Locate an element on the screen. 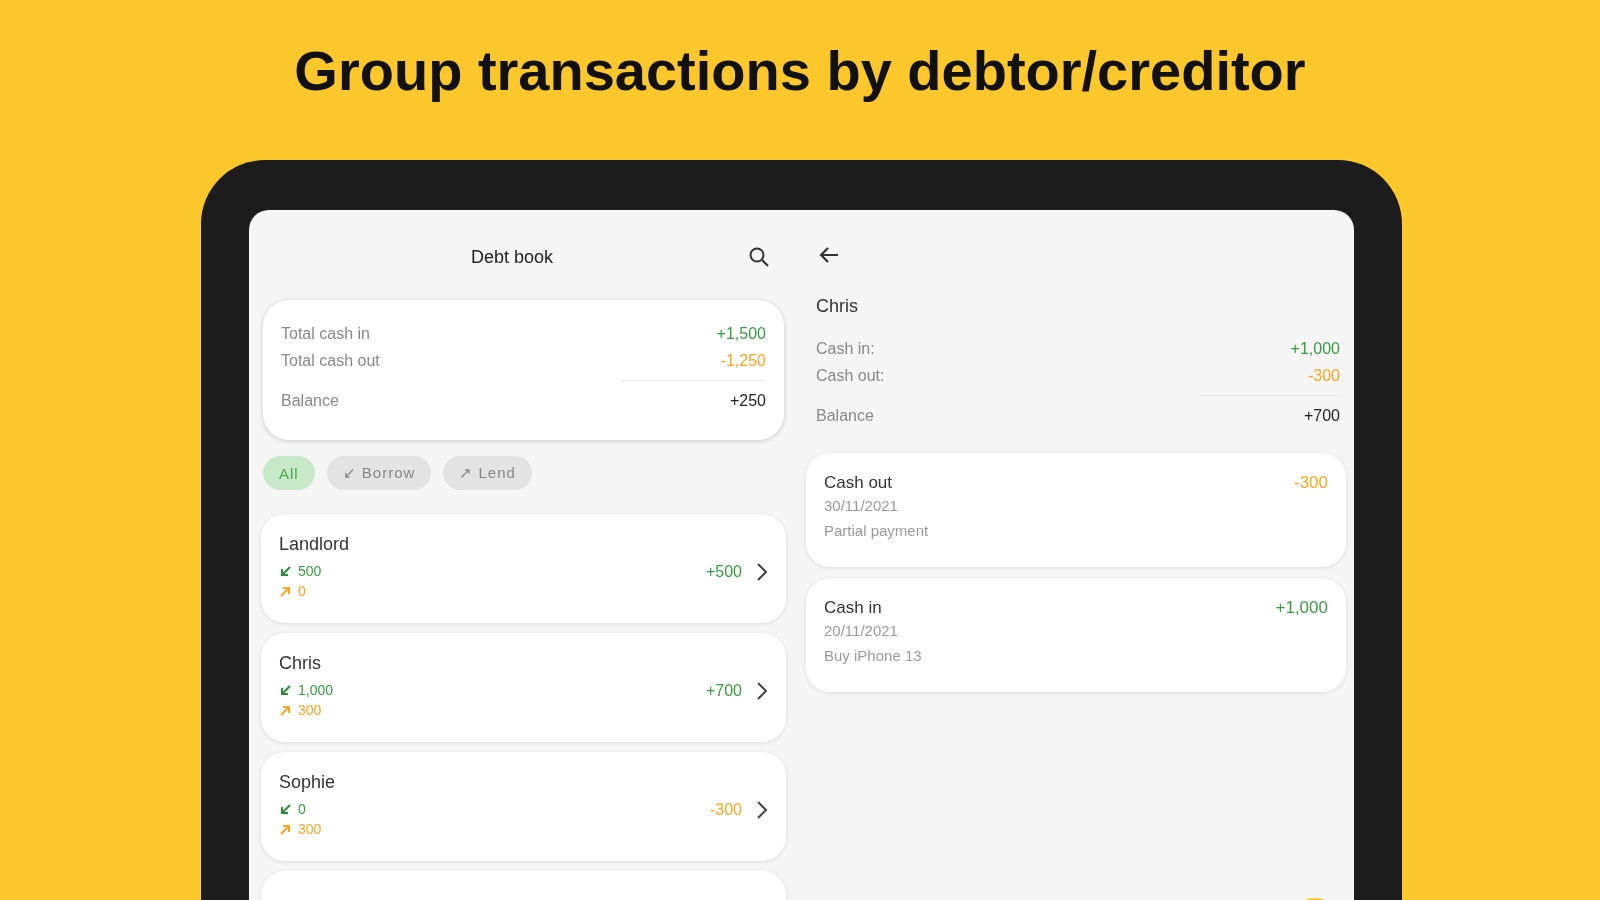 This screenshot has width=1600, height=900. transaction-date: 20/11/2021 is located at coordinates (861, 630).